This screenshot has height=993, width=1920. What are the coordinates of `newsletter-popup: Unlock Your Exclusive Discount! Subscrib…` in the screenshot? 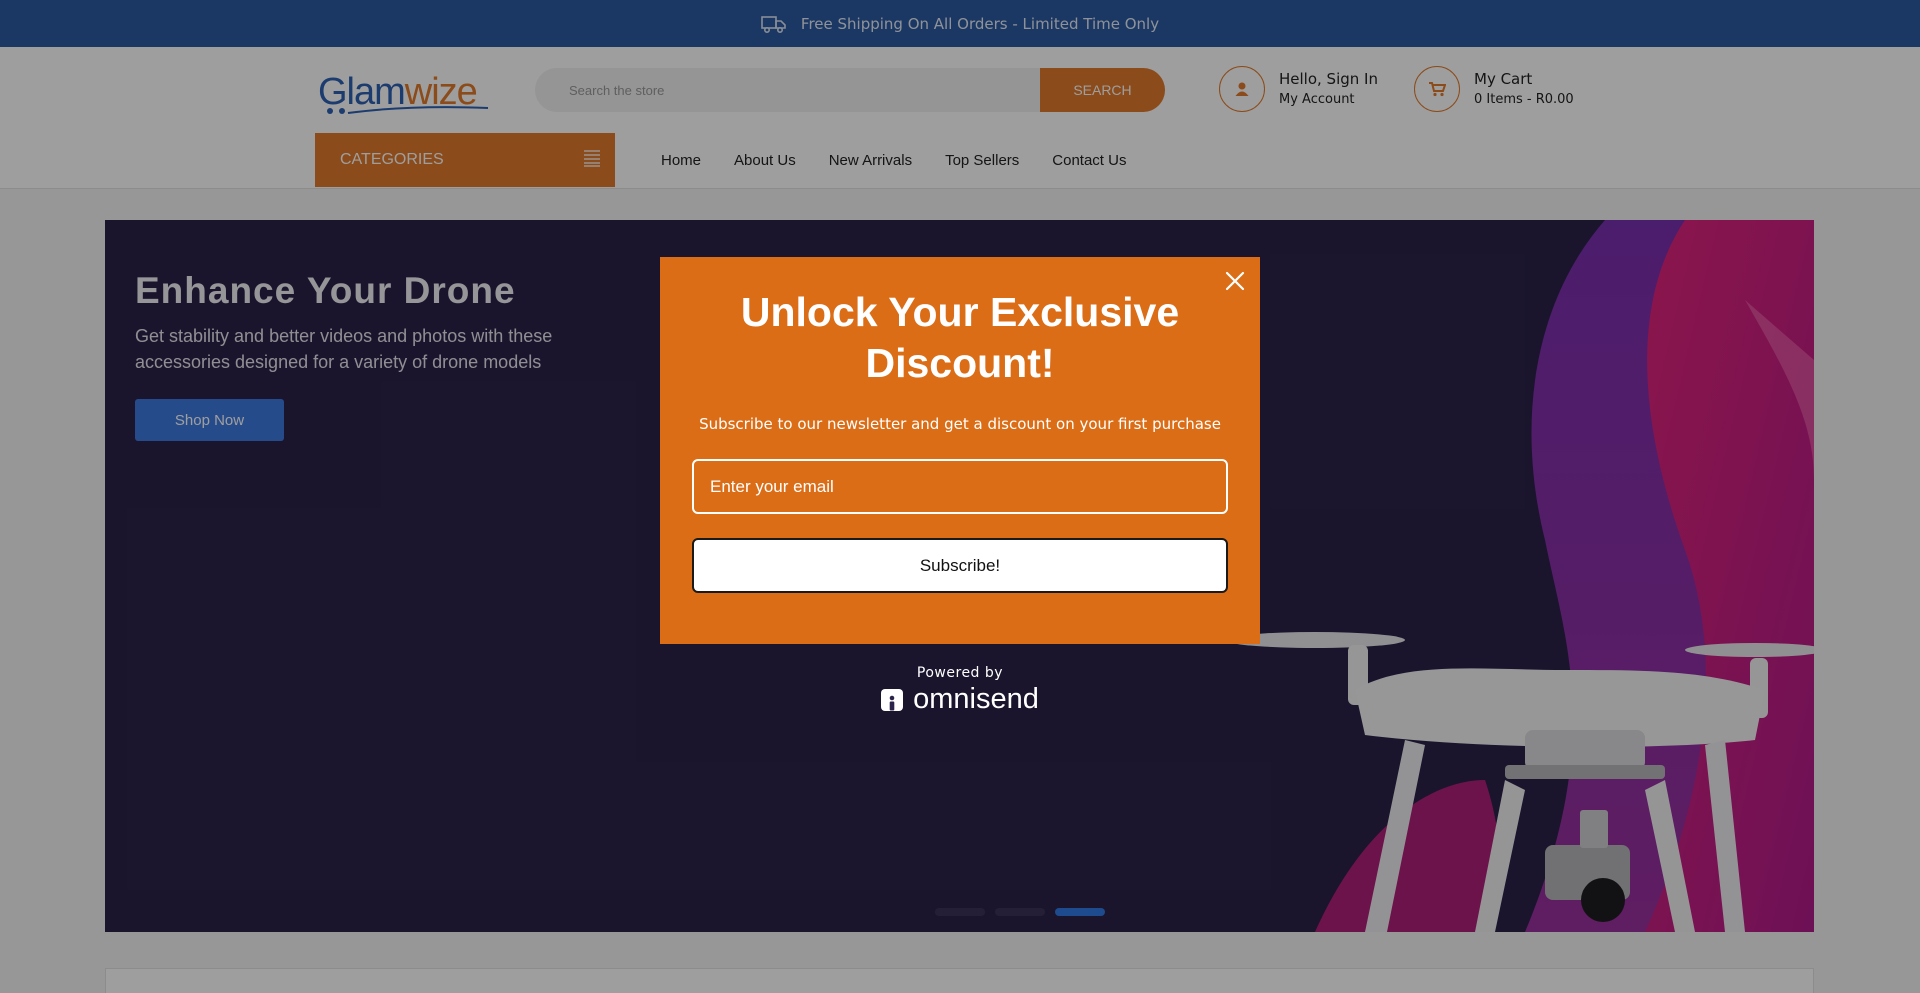 It's located at (960, 450).